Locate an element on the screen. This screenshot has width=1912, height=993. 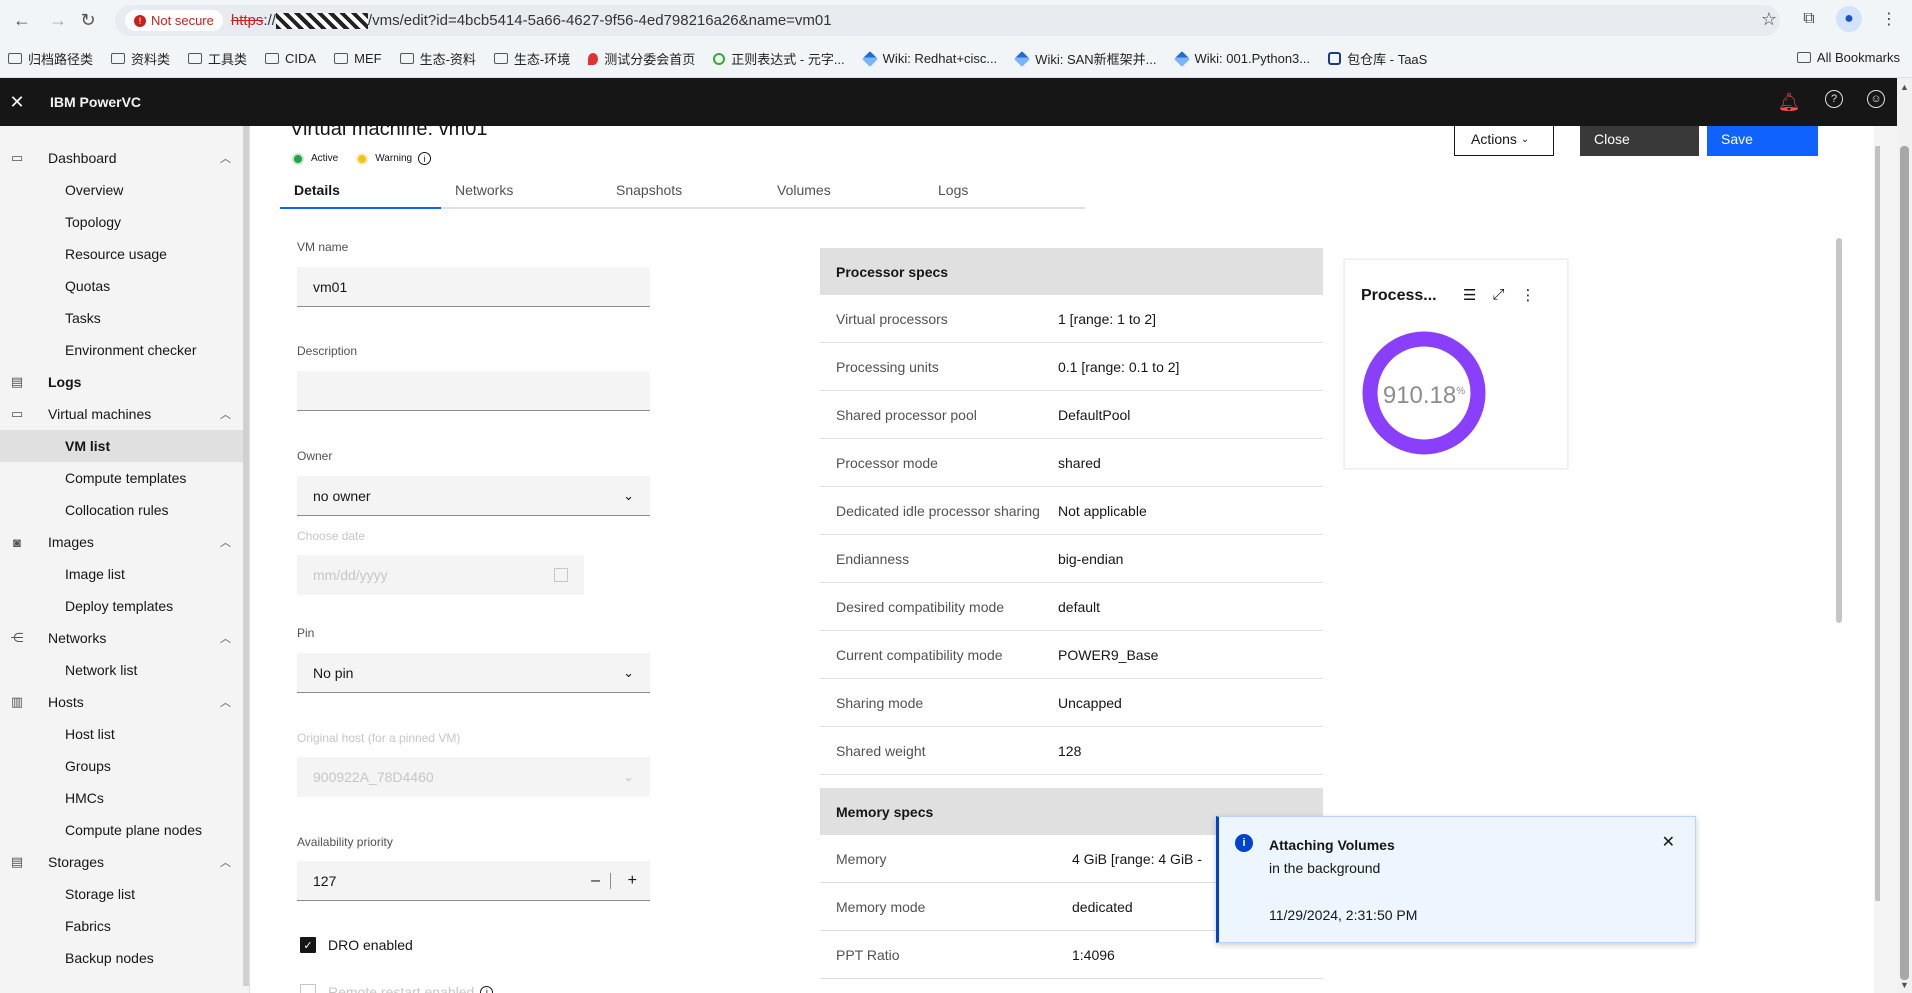
dro-enabled-checkbox-row: ✓ DRO enabled is located at coordinates (356, 945).